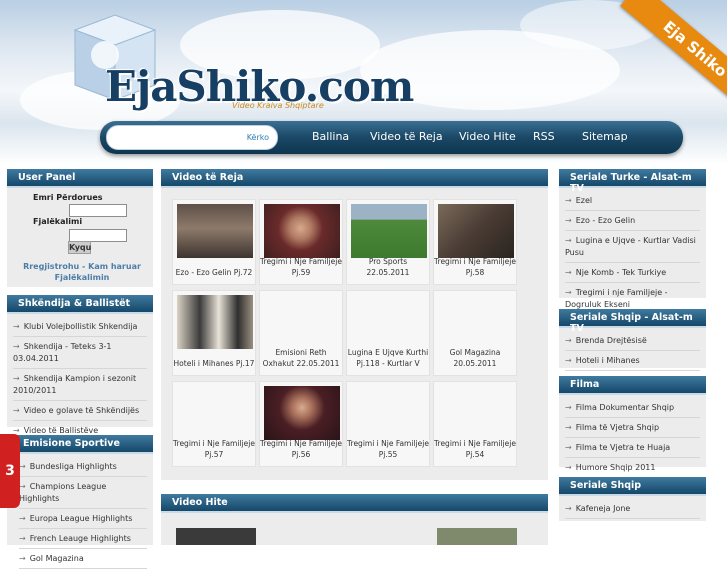 Image resolution: width=727 pixels, height=569 pixels. I want to click on video-caption: Tregimi i Nje Familjeje Pj.54, so click(475, 449).